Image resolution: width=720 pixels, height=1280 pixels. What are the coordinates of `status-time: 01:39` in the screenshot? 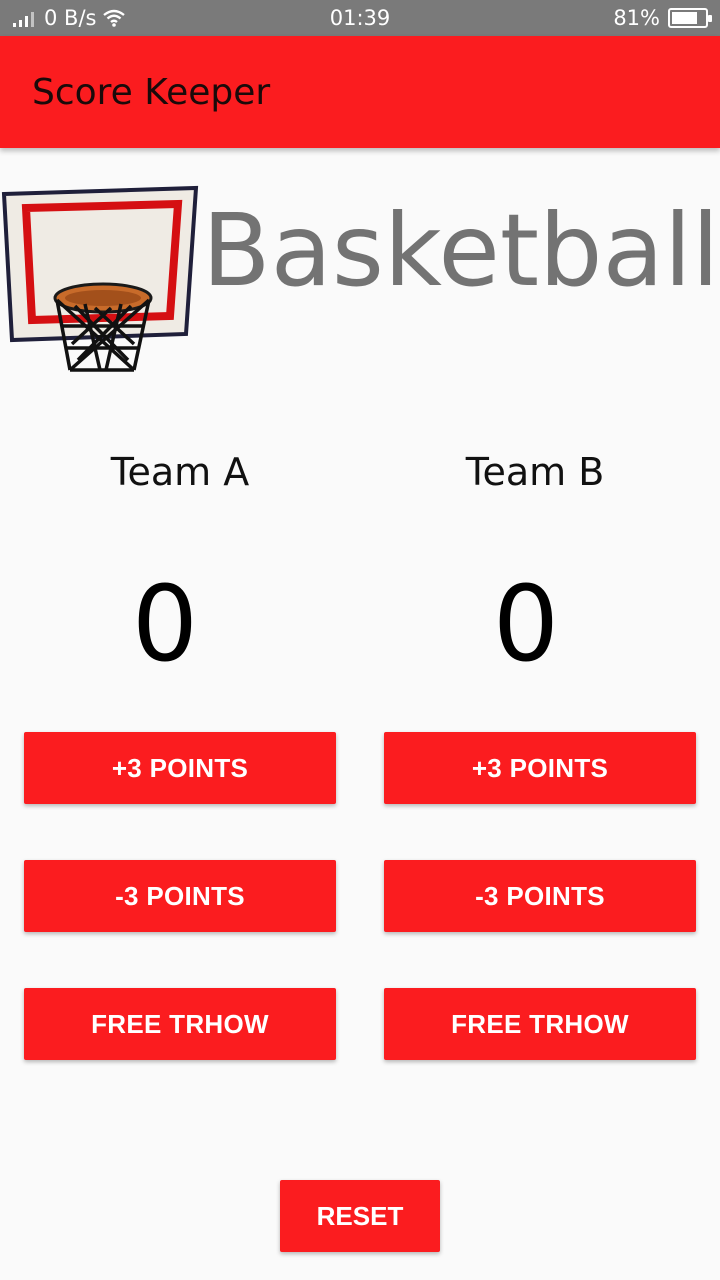 It's located at (360, 18).